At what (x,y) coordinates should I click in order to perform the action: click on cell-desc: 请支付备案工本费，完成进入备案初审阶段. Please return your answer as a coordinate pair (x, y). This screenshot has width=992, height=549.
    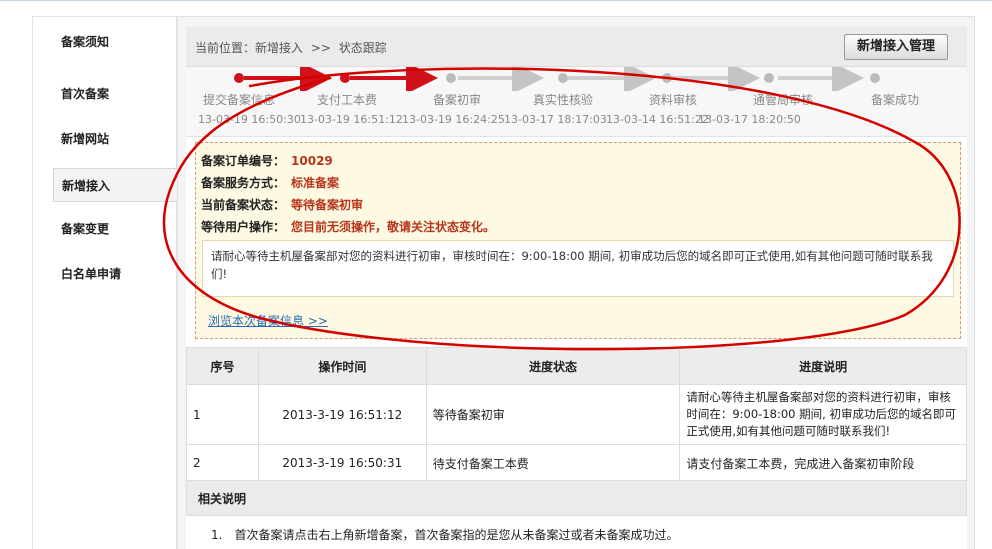
    Looking at the image, I should click on (823, 463).